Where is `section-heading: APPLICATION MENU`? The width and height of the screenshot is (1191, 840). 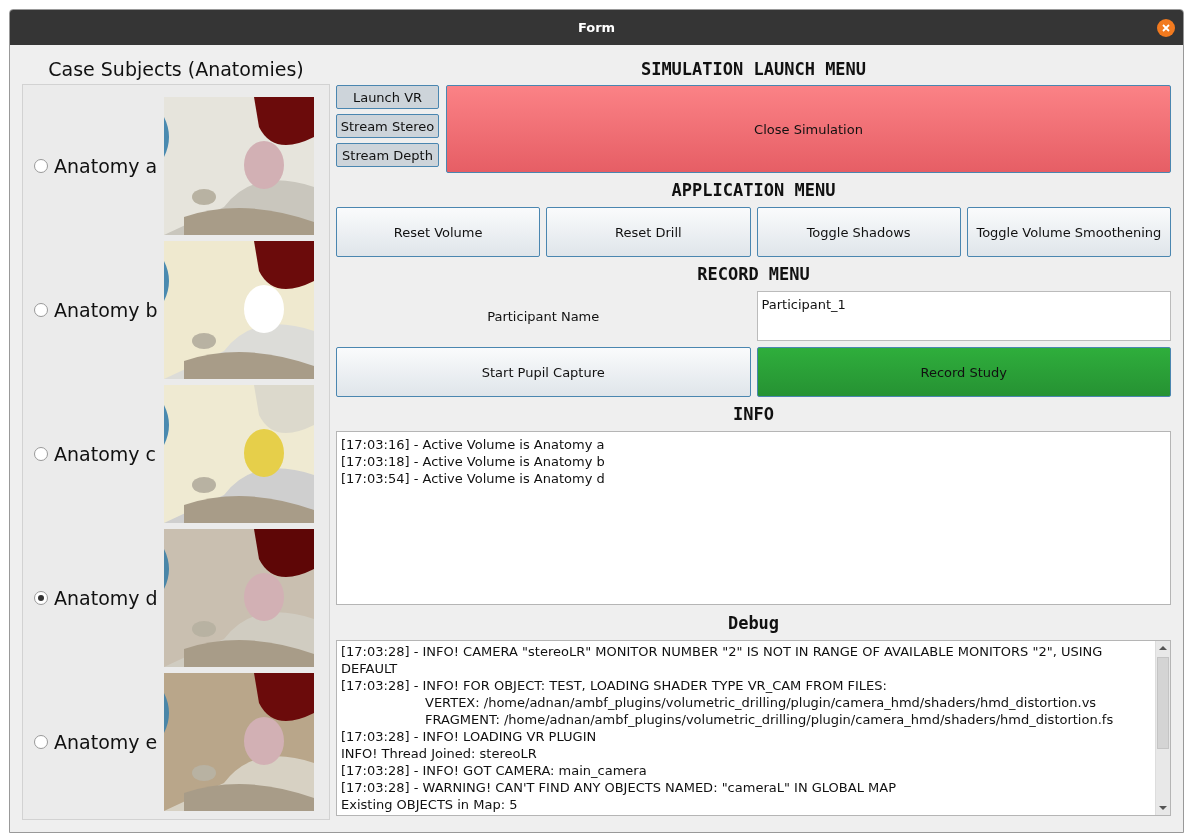 section-heading: APPLICATION MENU is located at coordinates (753, 190).